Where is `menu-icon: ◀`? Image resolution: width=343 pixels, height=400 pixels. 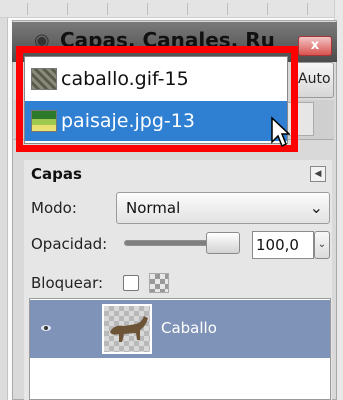 menu-icon: ◀ is located at coordinates (318, 174).